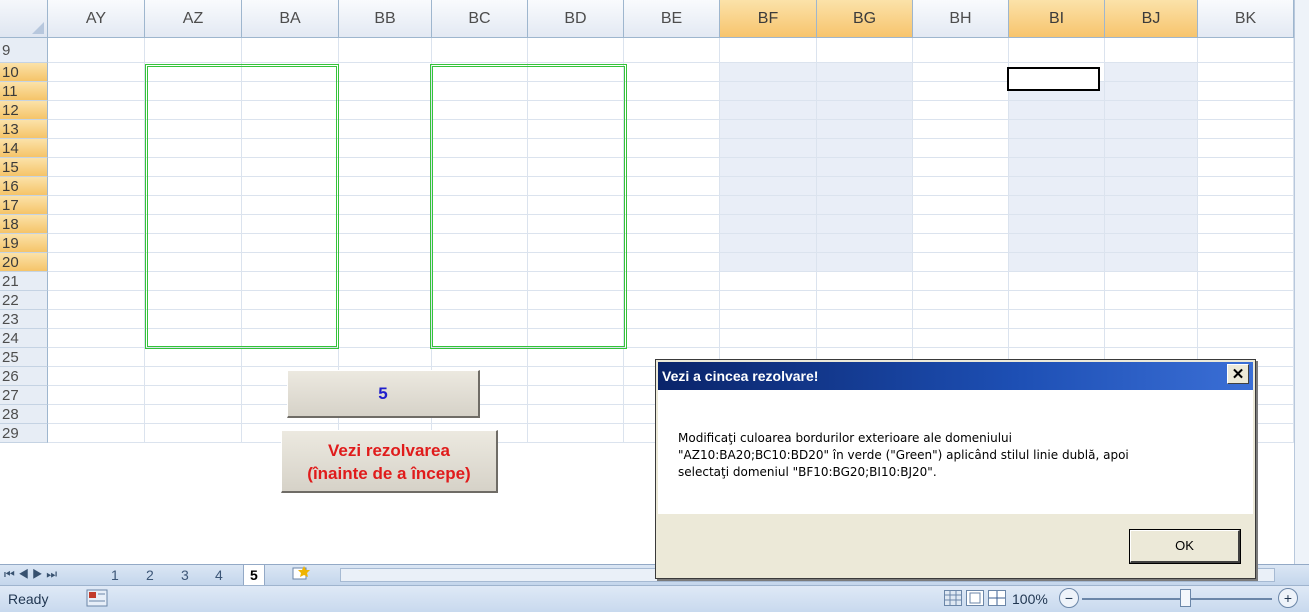 Image resolution: width=1309 pixels, height=612 pixels. I want to click on column-header-bi: BI, so click(1057, 19).